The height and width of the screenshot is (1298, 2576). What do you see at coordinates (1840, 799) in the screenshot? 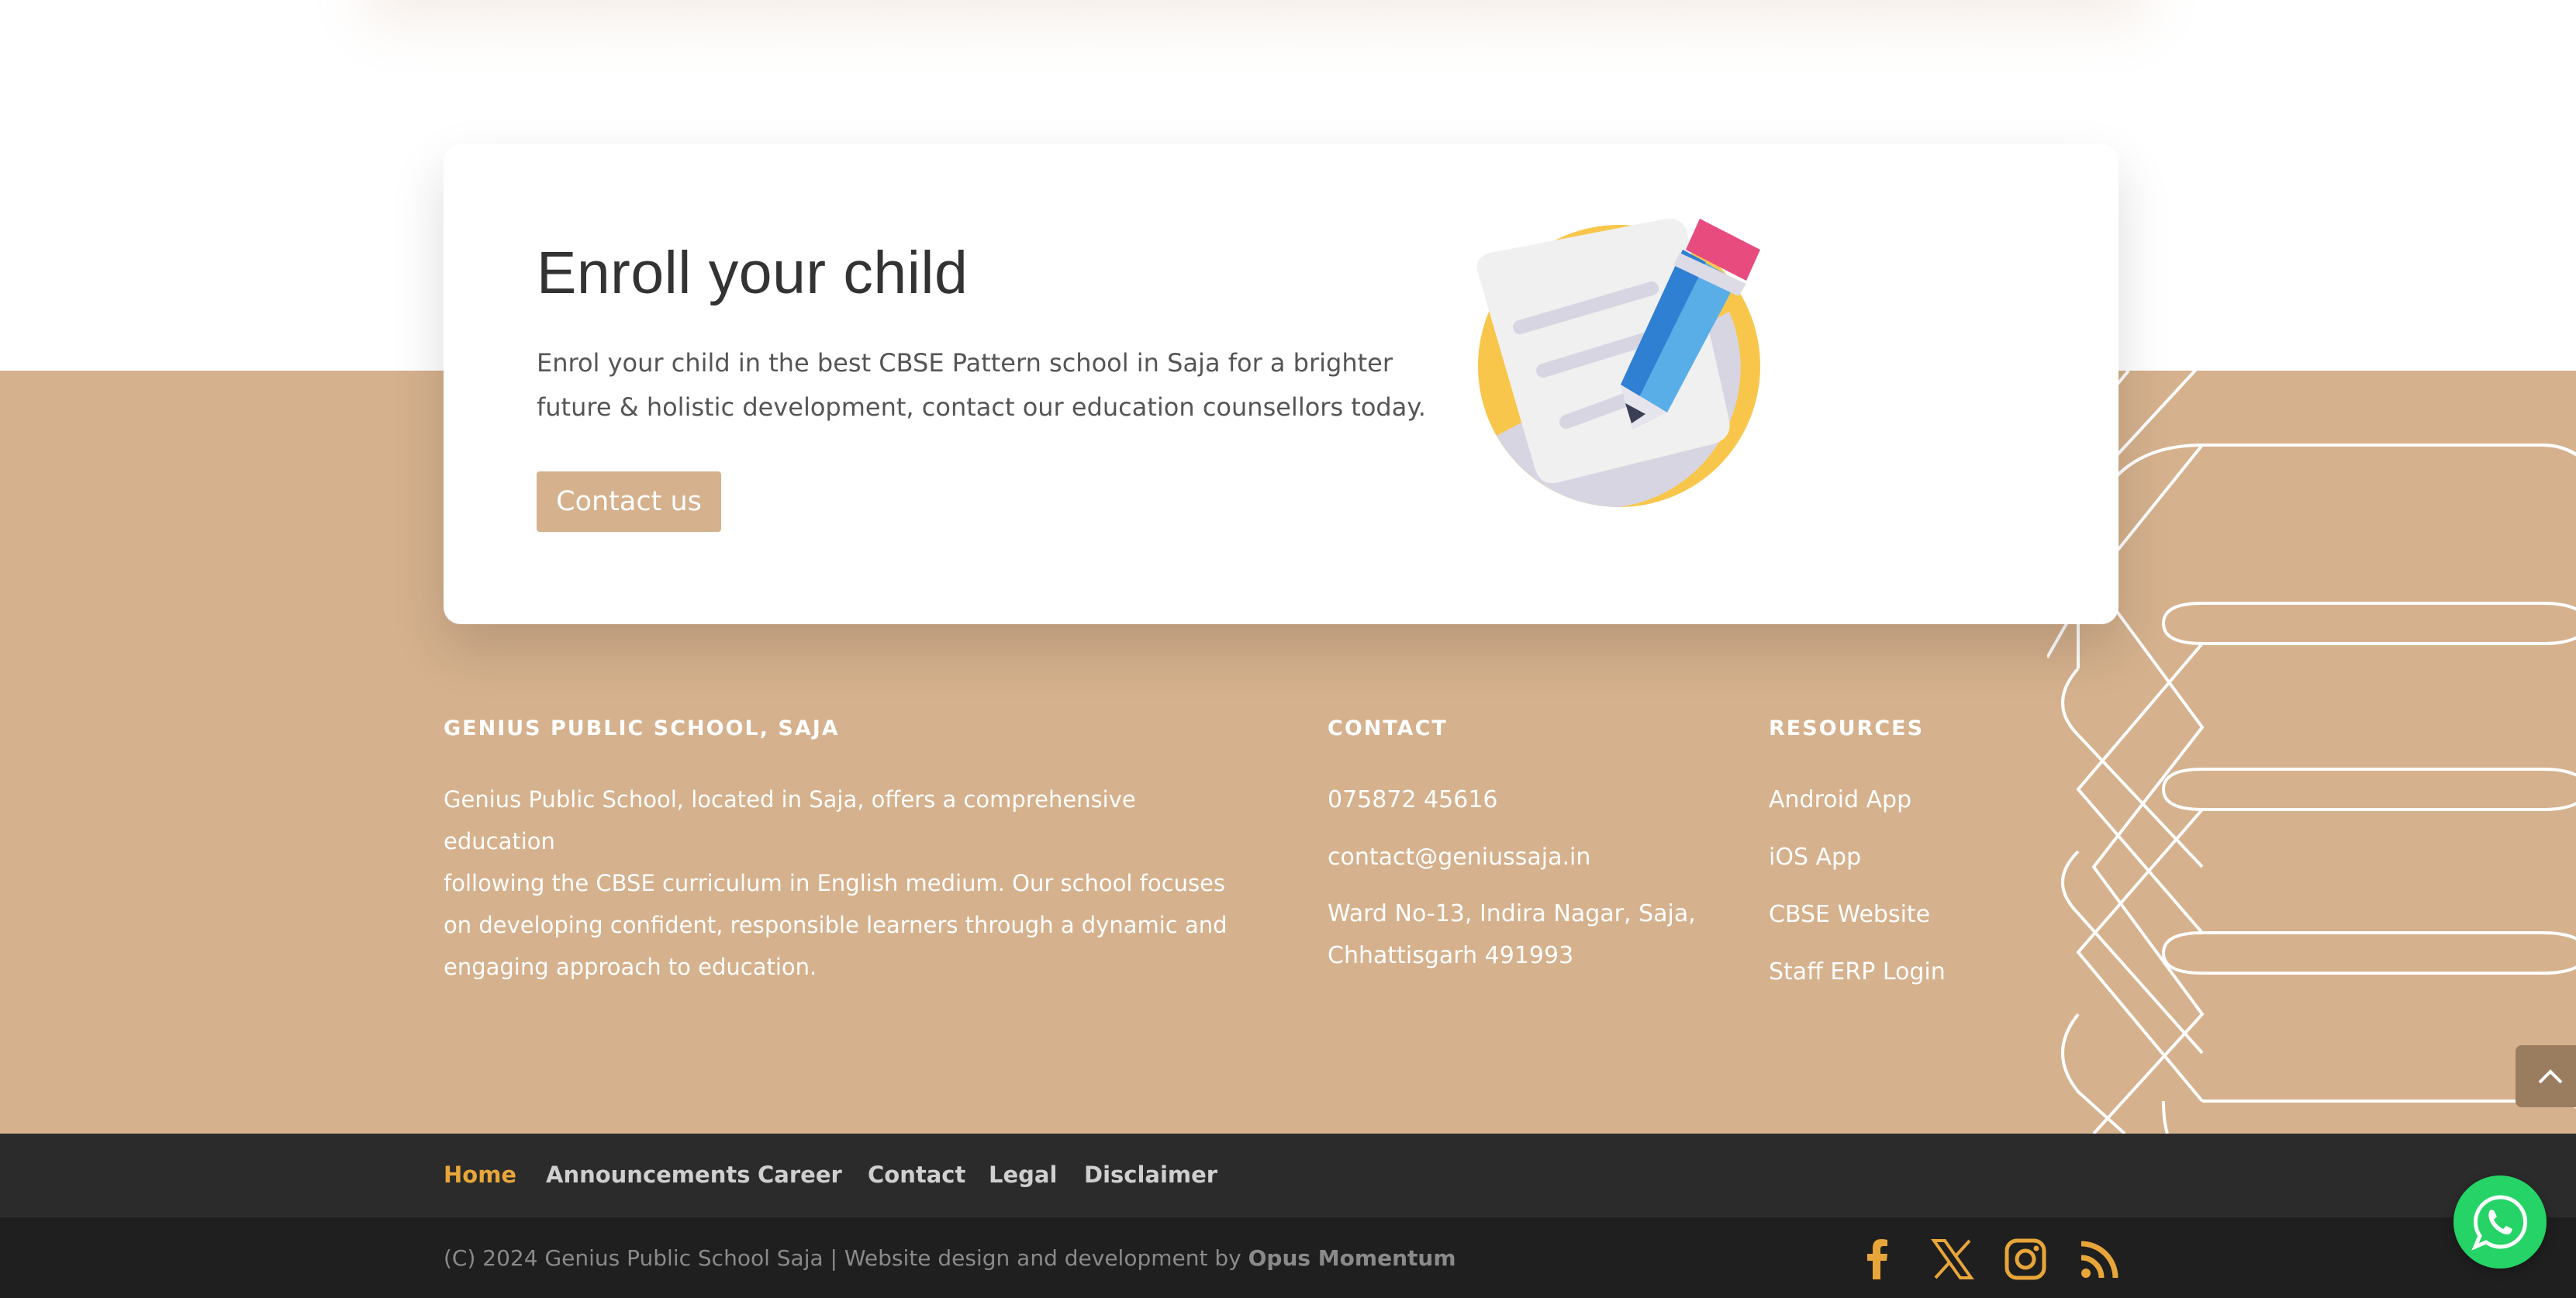
I see `resource-android-app-link: Android App` at bounding box center [1840, 799].